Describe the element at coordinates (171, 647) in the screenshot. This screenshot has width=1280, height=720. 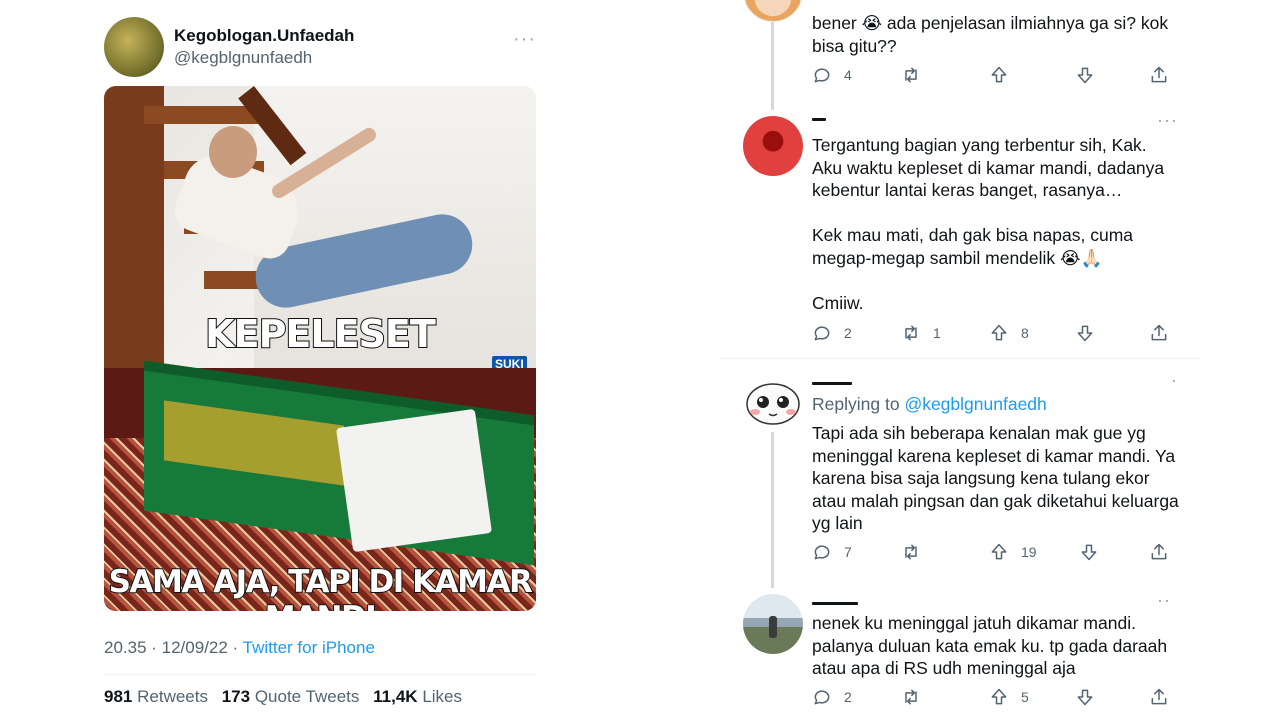
I see `tweet-timestamp: 20.35 · 12/09/22 ·` at that location.